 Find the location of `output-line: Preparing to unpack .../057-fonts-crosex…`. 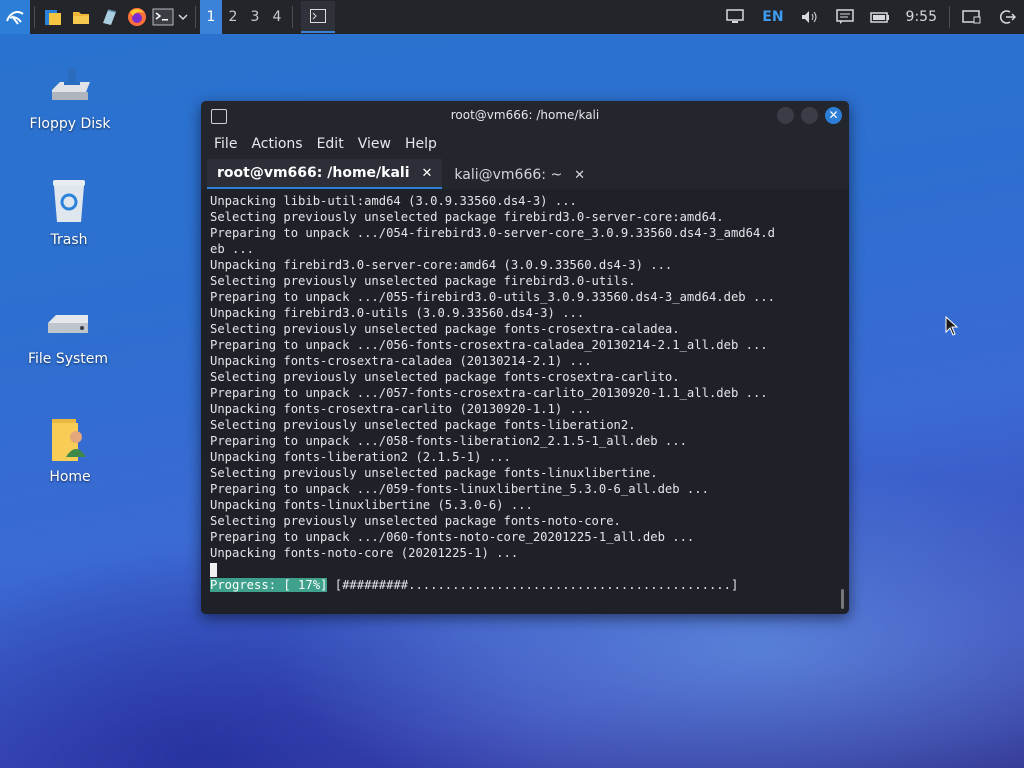

output-line: Preparing to unpack .../057-fonts-crosex… is located at coordinates (489, 393).